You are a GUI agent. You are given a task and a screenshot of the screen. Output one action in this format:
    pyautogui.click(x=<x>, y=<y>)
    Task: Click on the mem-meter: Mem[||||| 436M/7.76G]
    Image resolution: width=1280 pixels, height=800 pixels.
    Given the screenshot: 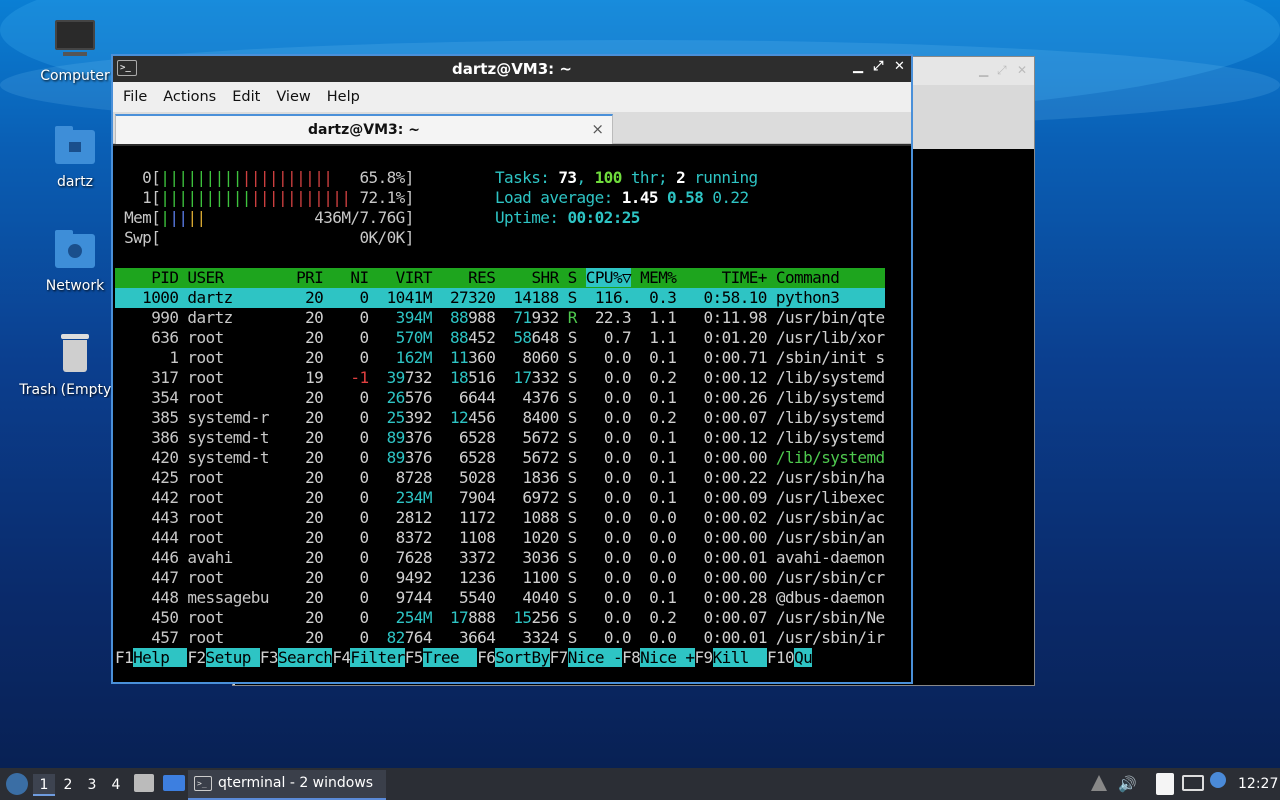 What is the action you would take?
    pyautogui.click(x=269, y=217)
    